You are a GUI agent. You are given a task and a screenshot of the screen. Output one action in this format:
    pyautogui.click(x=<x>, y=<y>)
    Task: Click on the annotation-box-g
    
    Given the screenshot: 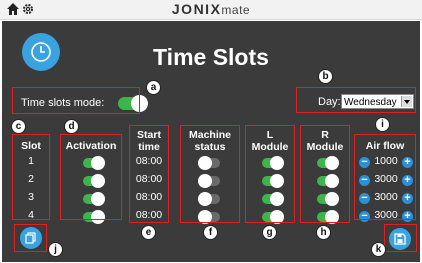 What is the action you would take?
    pyautogui.click(x=270, y=174)
    